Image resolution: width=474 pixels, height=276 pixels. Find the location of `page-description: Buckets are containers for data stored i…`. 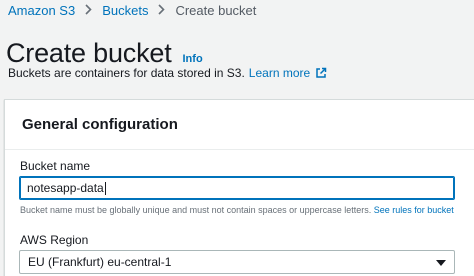

page-description: Buckets are containers for data stored i… is located at coordinates (167, 73).